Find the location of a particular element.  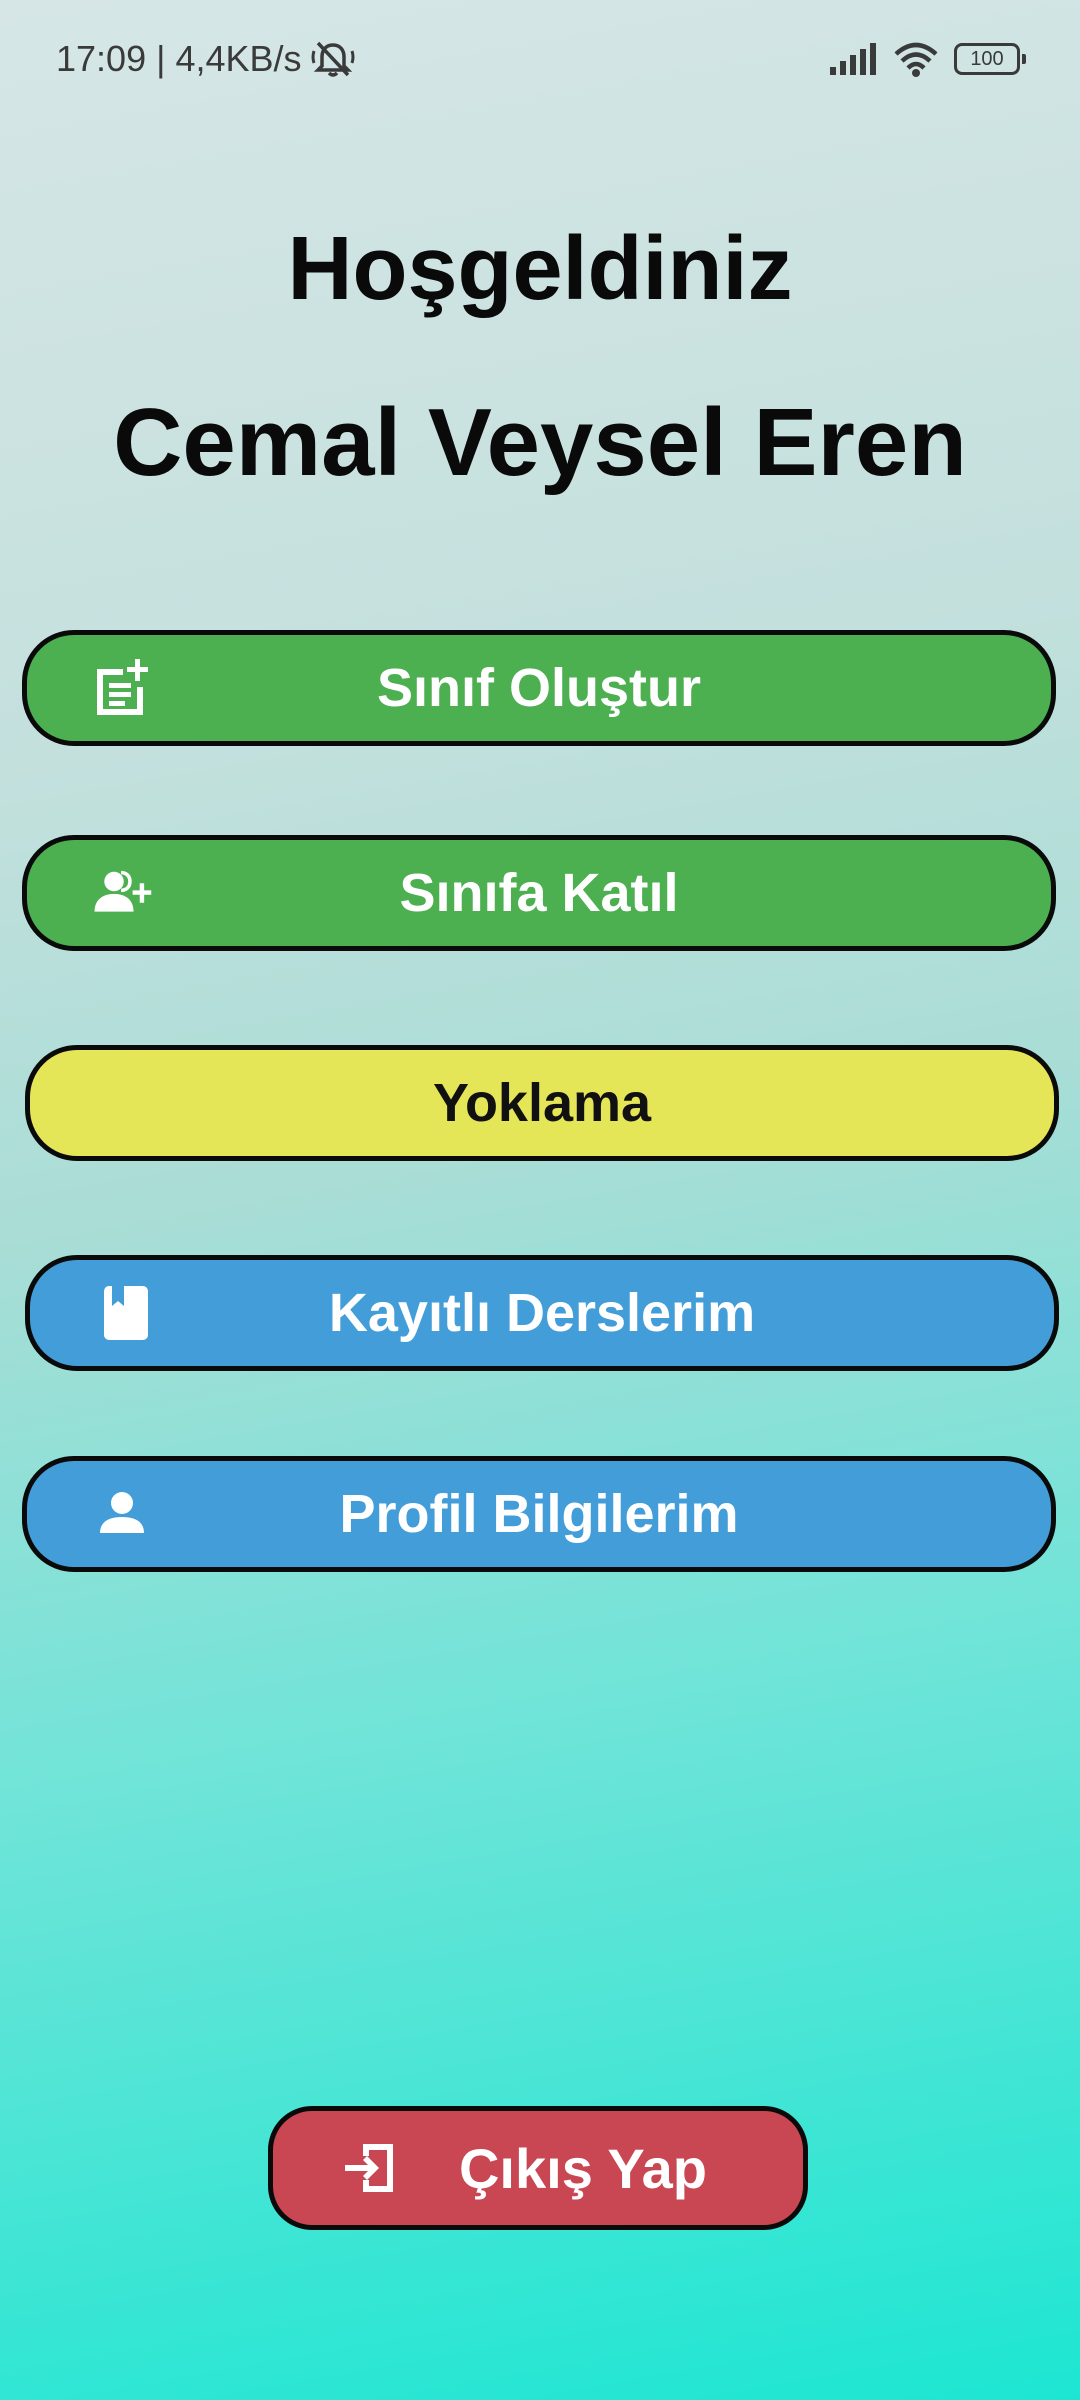

my-courses-label: Kayıtlı Derslerim is located at coordinates (542, 1313).